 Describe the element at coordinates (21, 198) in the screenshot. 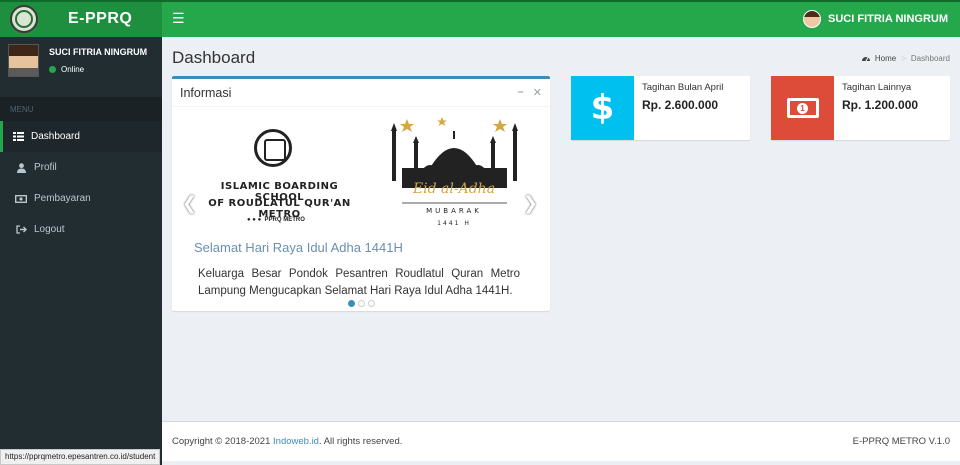

I see `money-icon` at that location.